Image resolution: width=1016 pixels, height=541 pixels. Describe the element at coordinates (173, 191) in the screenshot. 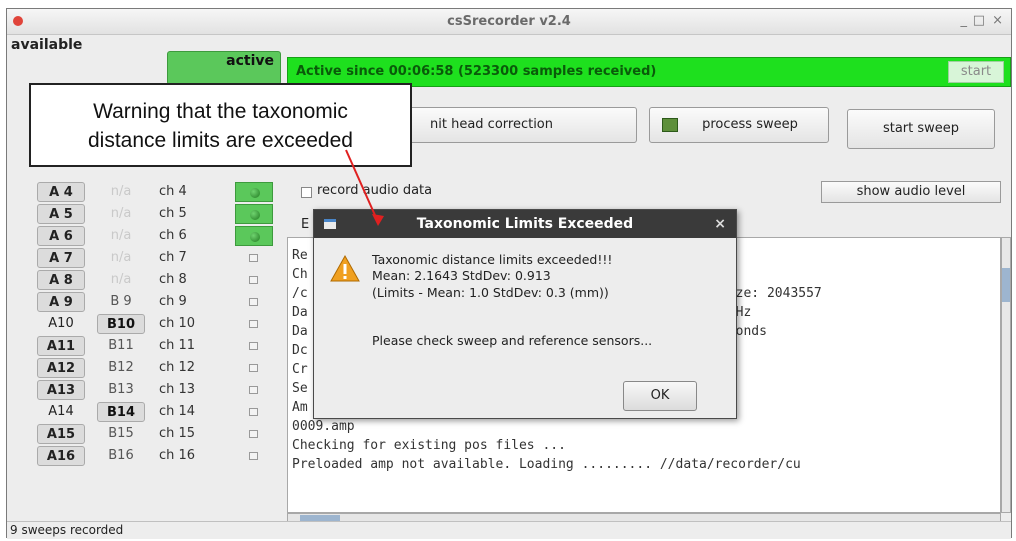

I see `channel-label: ch 4` at that location.